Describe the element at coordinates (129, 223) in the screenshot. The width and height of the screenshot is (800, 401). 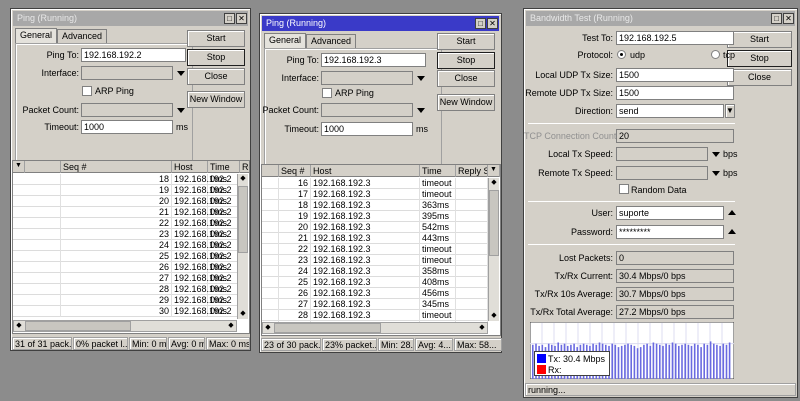
I see `table-row: 22 192.168.192.2 0ms` at that location.